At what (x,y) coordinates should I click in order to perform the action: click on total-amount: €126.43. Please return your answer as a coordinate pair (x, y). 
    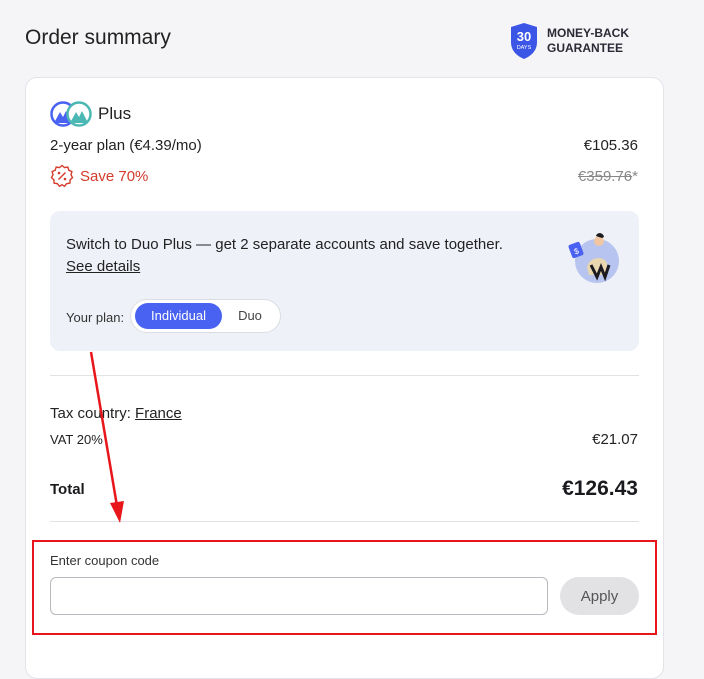
    Looking at the image, I should click on (600, 488).